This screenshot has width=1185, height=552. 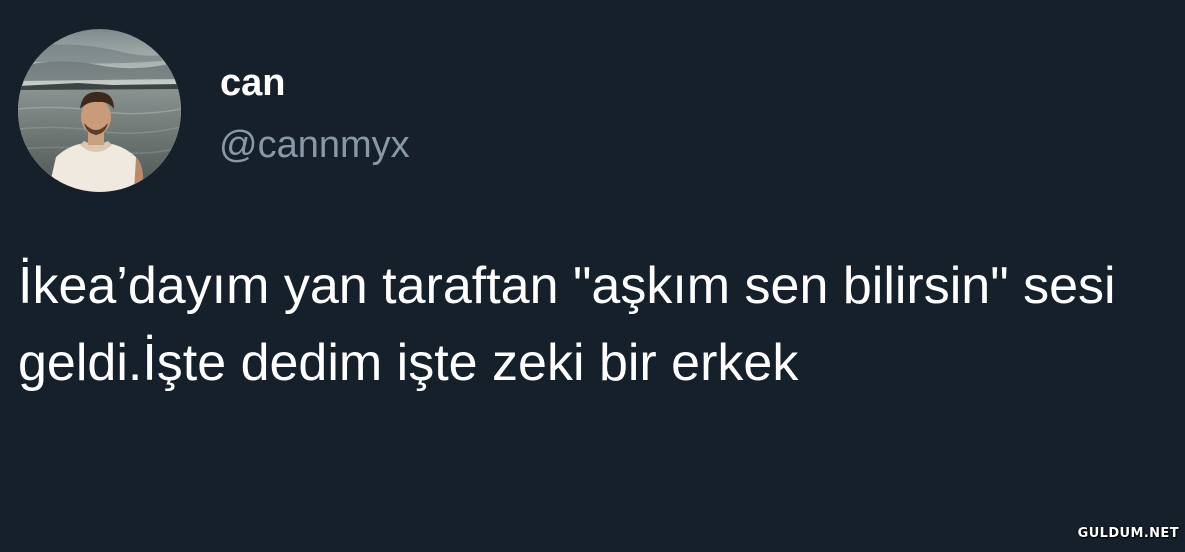 I want to click on display-name: can, so click(x=252, y=83).